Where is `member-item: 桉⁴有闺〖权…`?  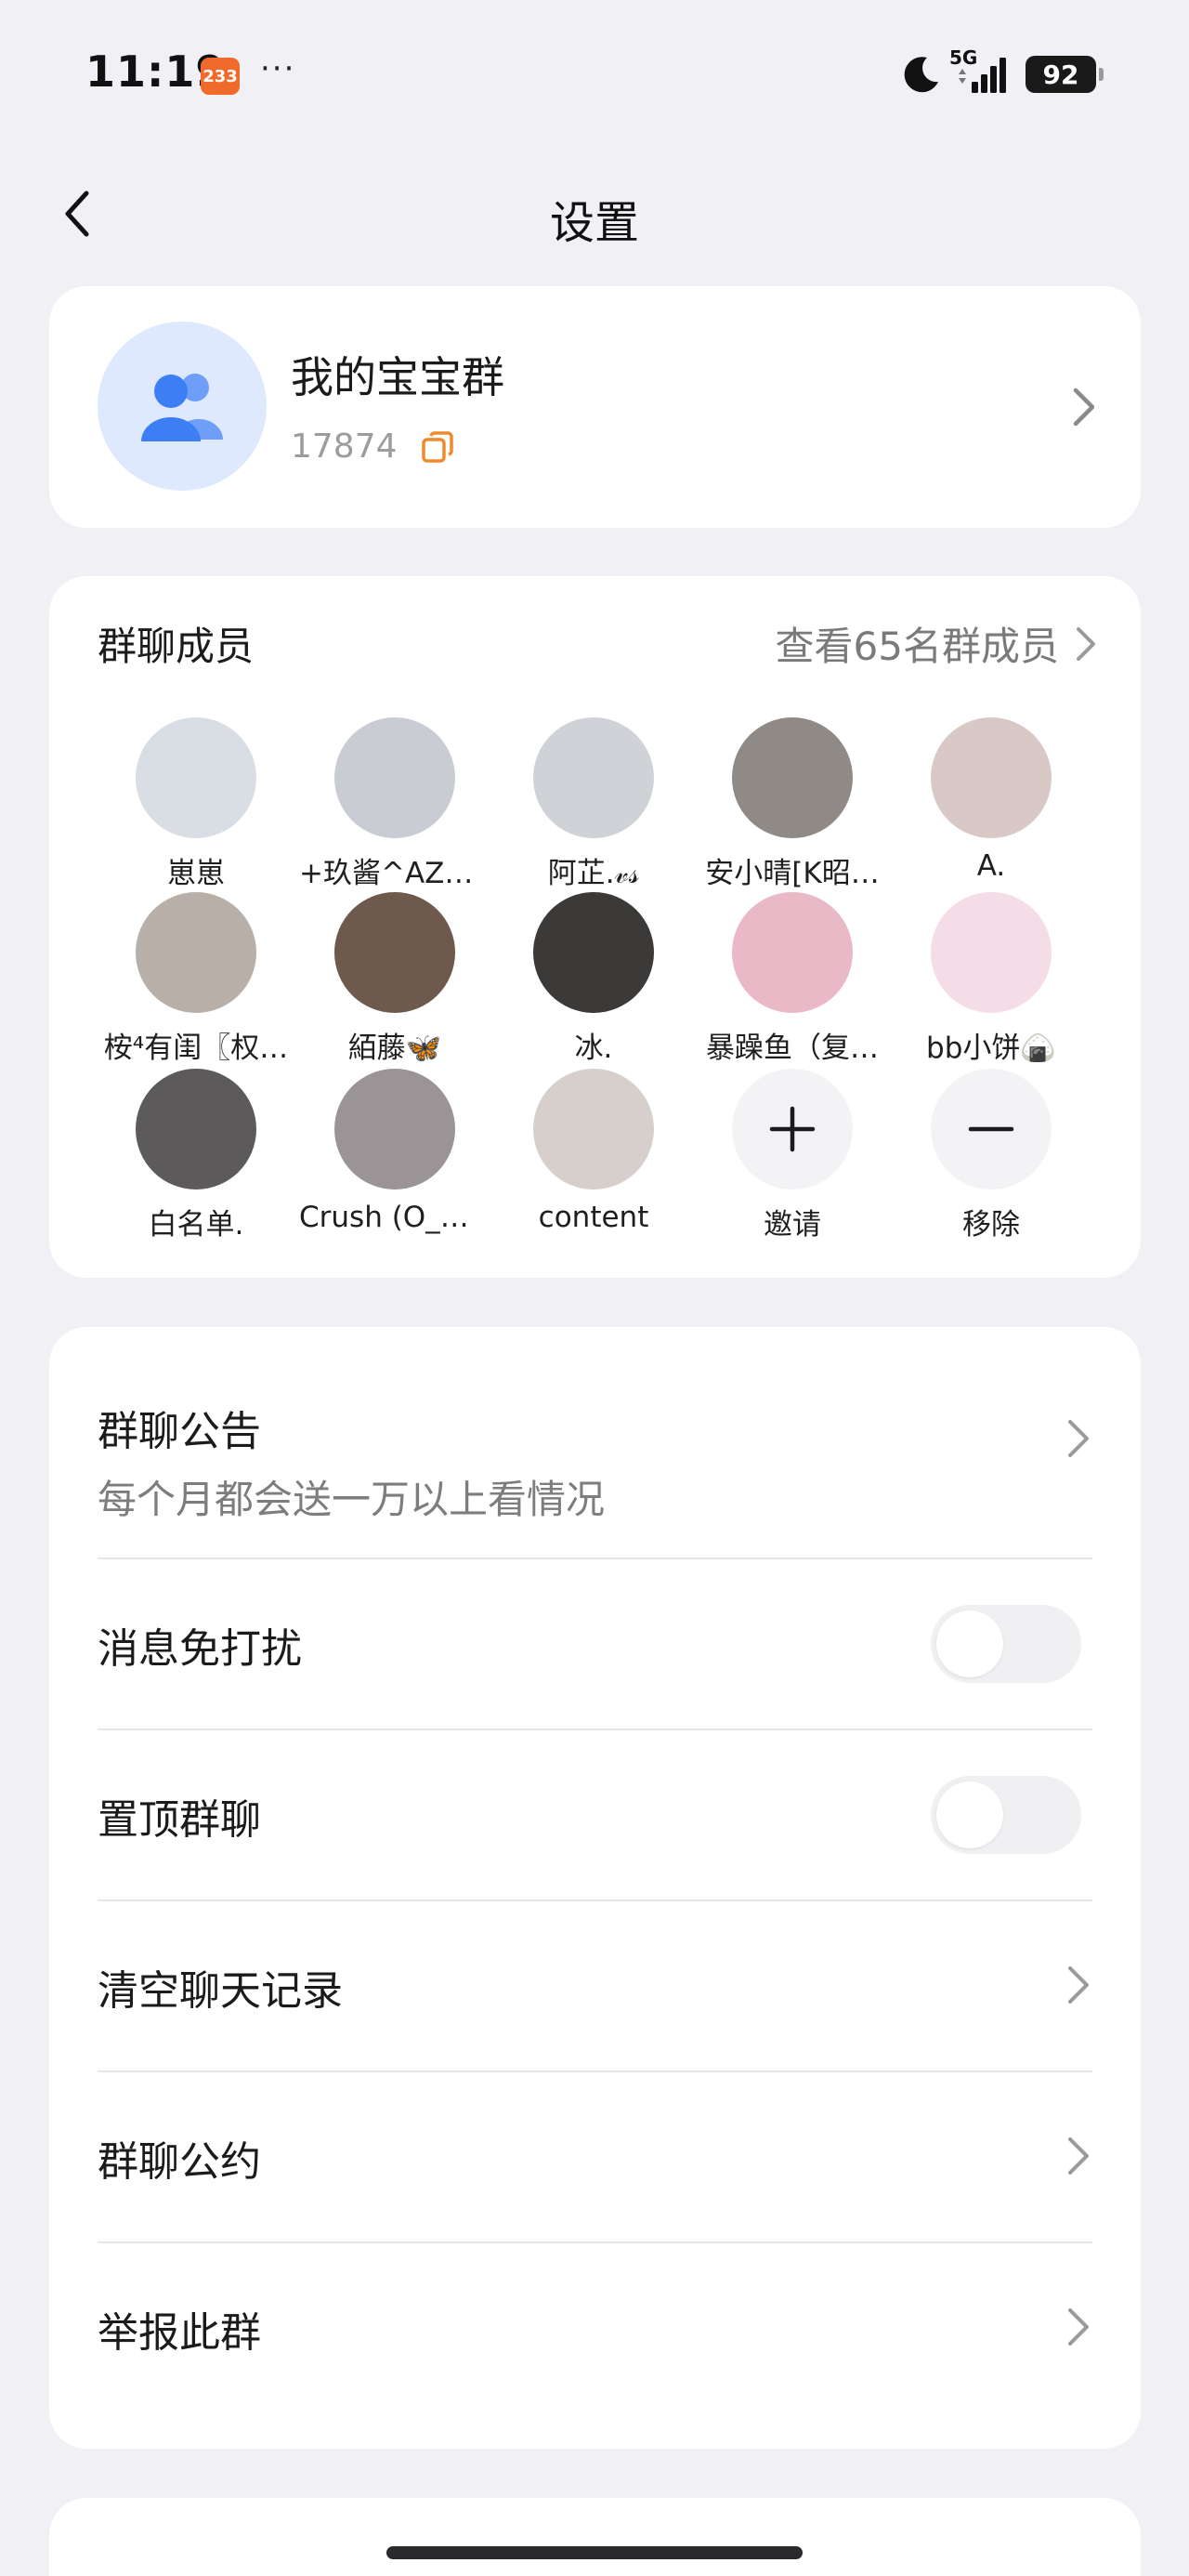
member-item: 桉⁴有闺〖权… is located at coordinates (196, 979).